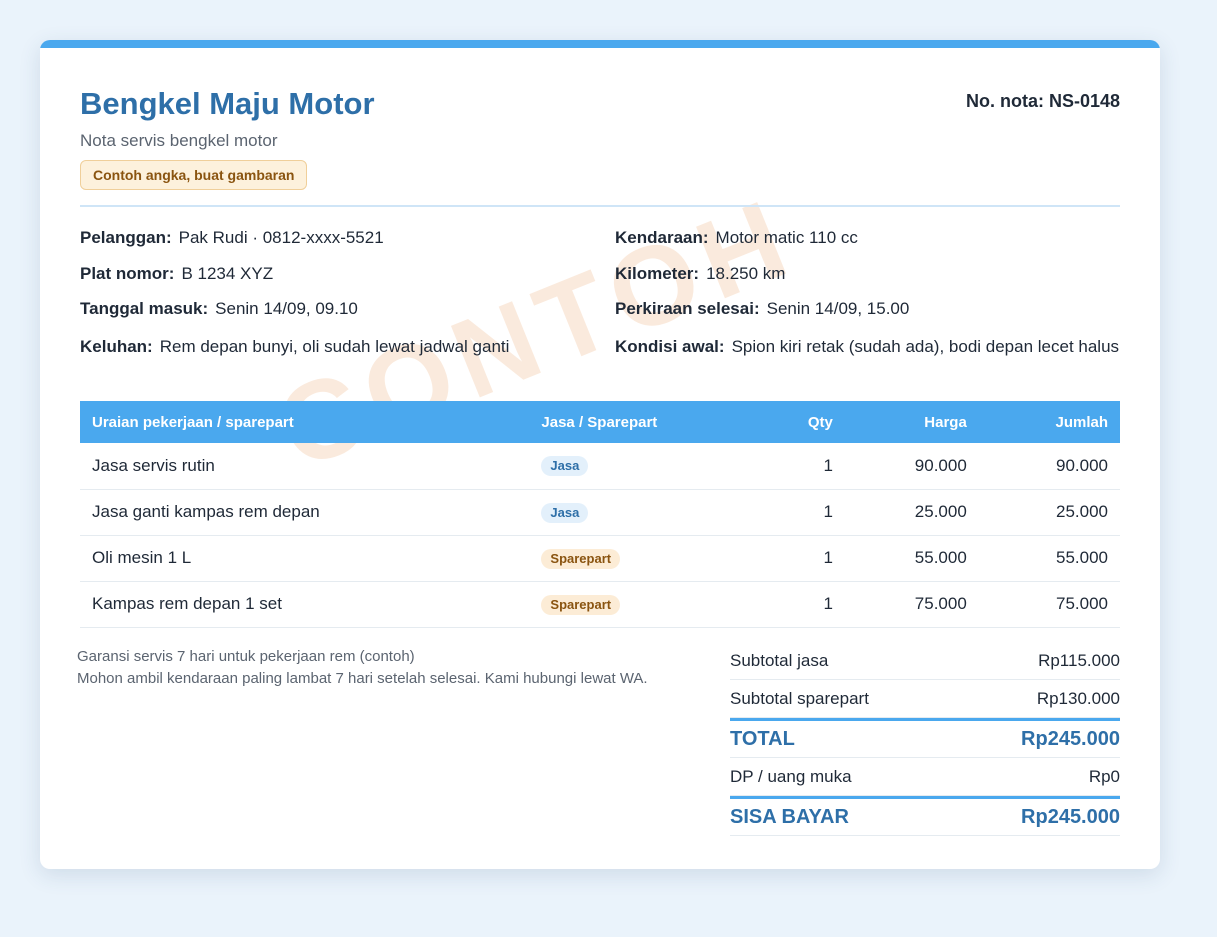  Describe the element at coordinates (305, 558) in the screenshot. I see `item-description: Oli mesin 1 L` at that location.